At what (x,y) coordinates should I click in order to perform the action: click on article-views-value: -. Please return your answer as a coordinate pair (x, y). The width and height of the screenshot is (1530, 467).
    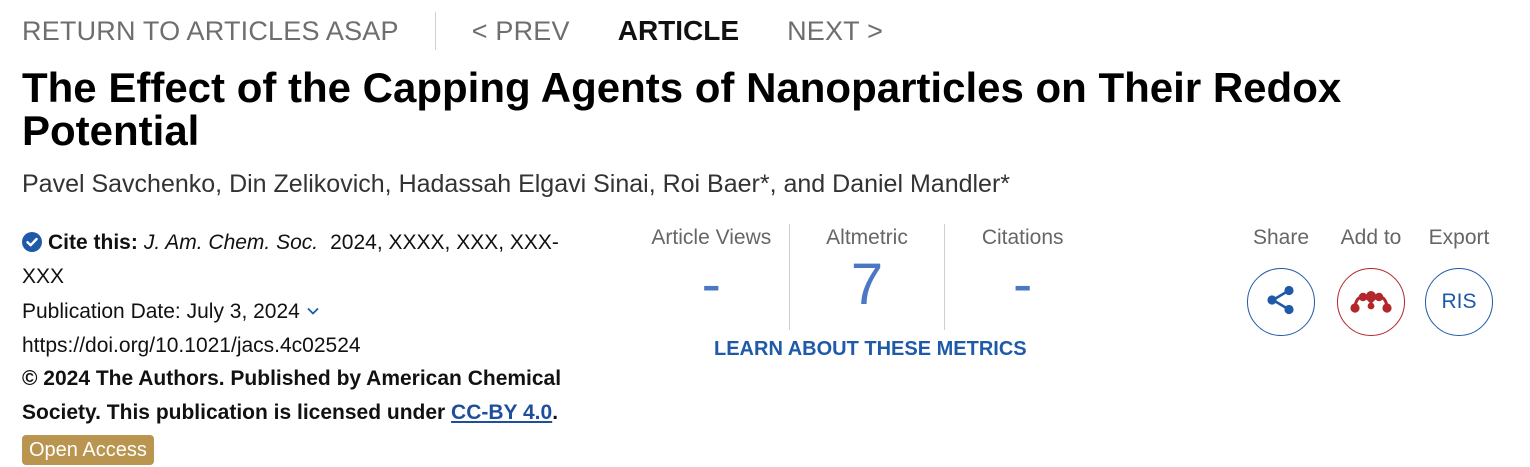
    Looking at the image, I should click on (711, 284).